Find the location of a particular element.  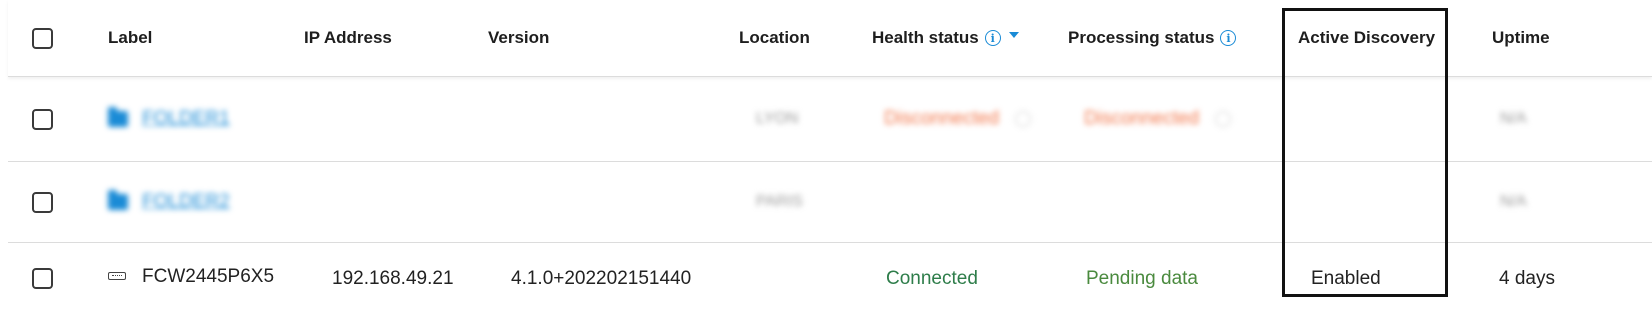

column-header-active-discovery: Active Discovery is located at coordinates (1366, 38).